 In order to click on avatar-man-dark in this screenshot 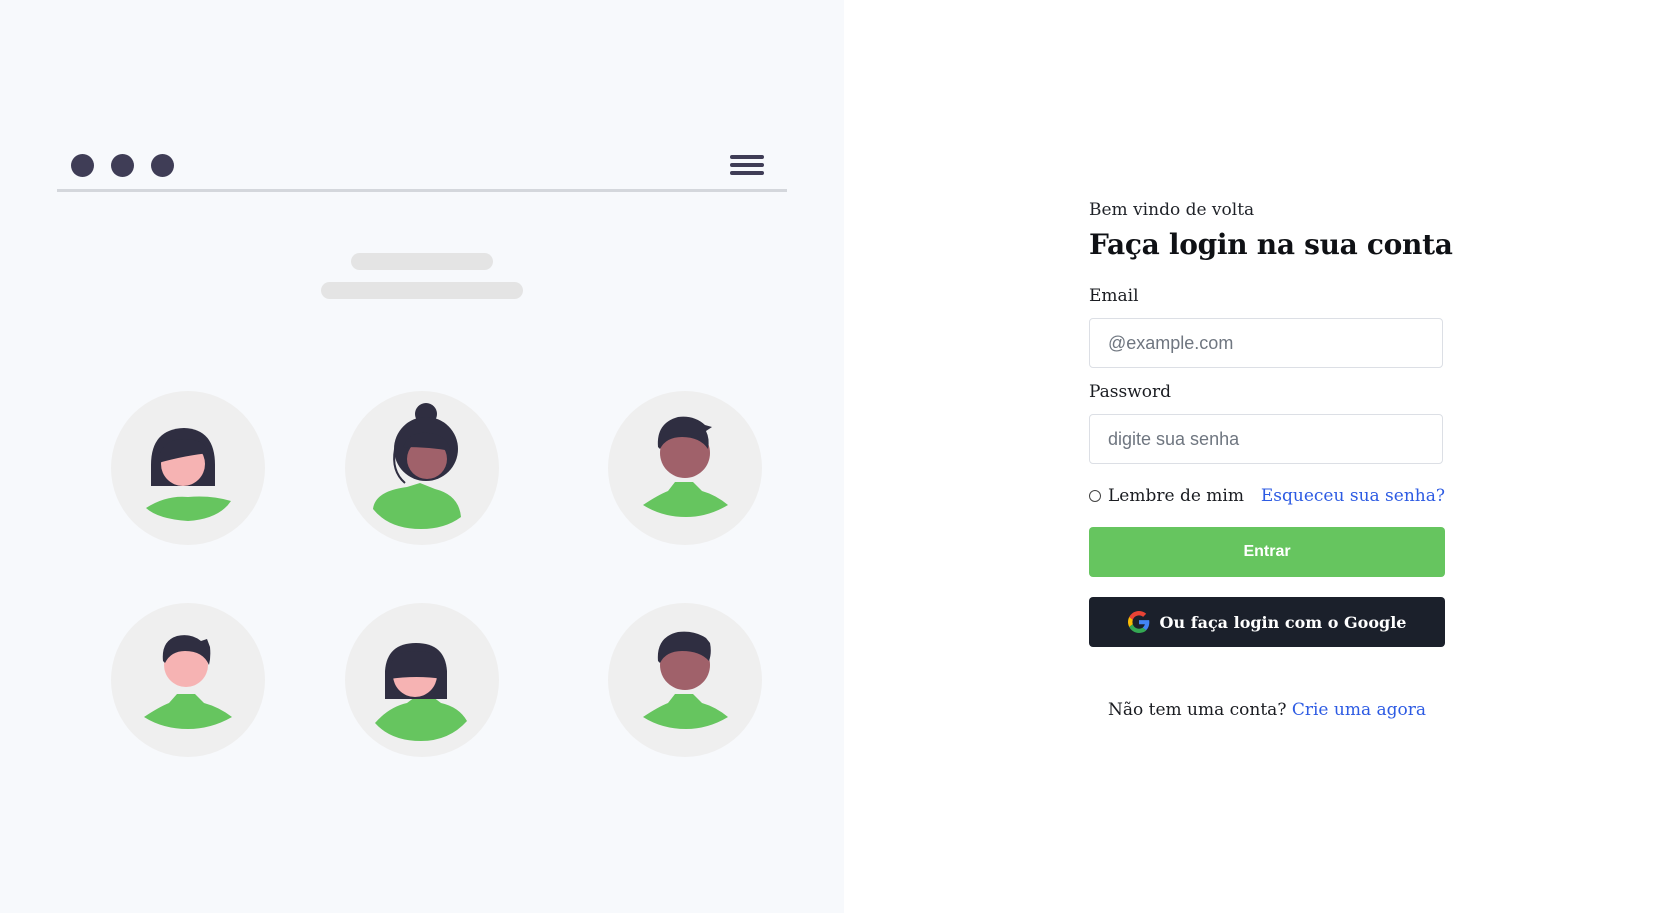, I will do `click(685, 468)`.